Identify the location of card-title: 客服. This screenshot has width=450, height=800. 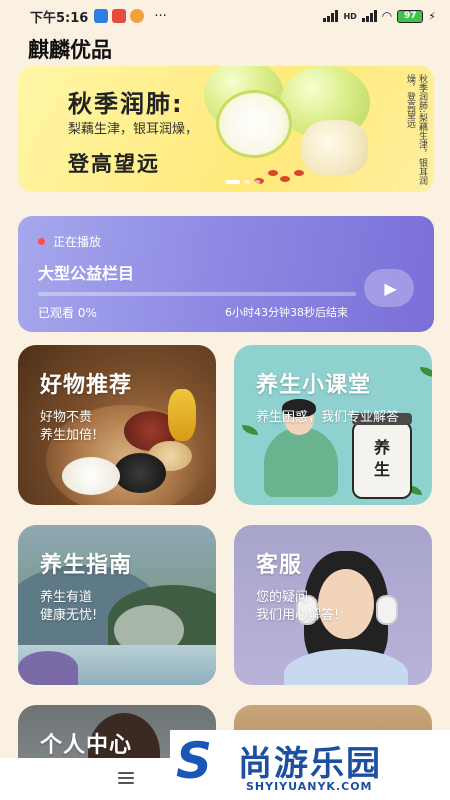
(279, 565).